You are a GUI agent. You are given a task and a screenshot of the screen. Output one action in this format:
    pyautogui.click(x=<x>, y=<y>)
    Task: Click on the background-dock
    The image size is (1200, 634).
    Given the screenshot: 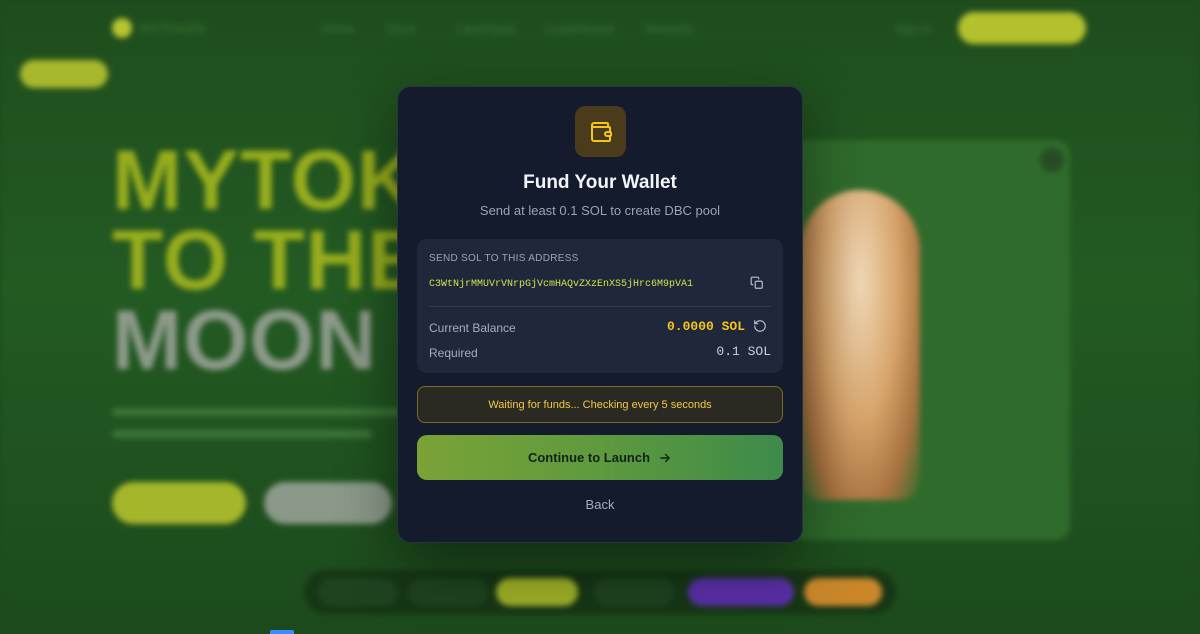 What is the action you would take?
    pyautogui.click(x=600, y=592)
    